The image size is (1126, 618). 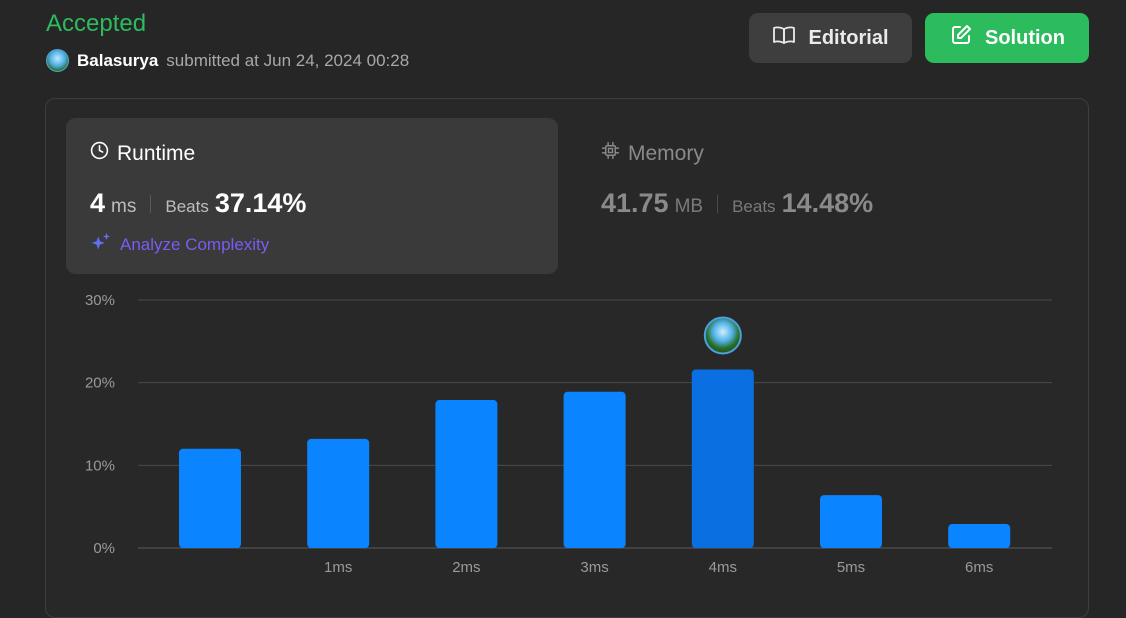 I want to click on y-tick-label: 10%, so click(x=100, y=465).